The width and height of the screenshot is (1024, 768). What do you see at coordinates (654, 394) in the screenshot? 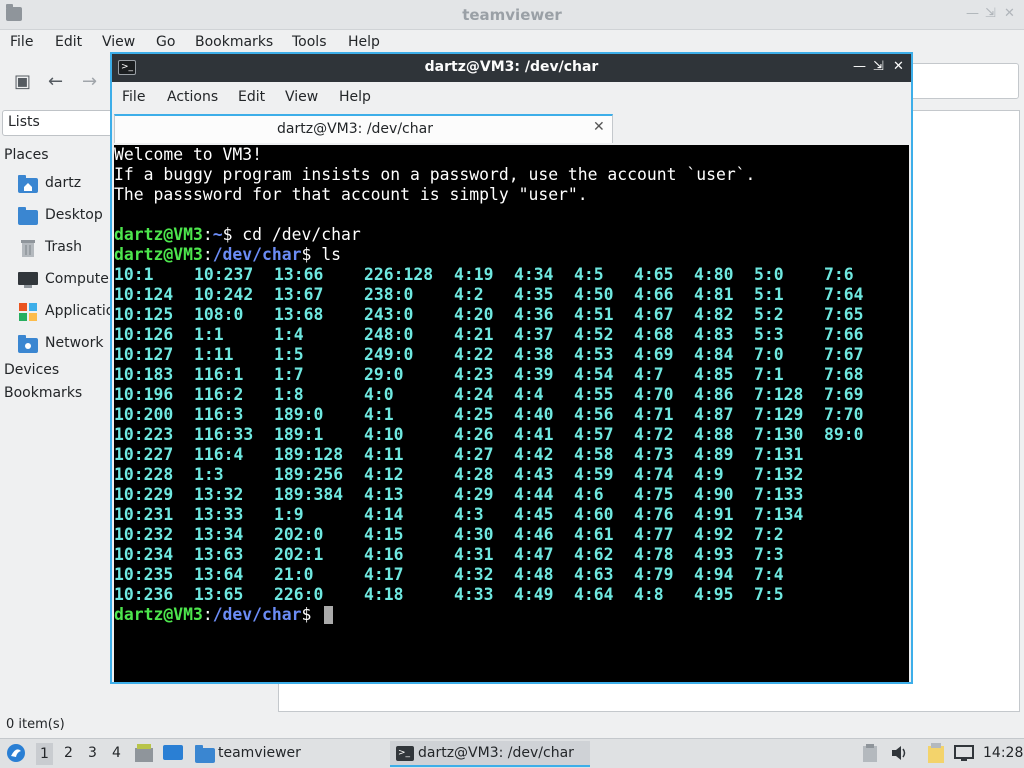
I see `ls-entry: 4:70` at bounding box center [654, 394].